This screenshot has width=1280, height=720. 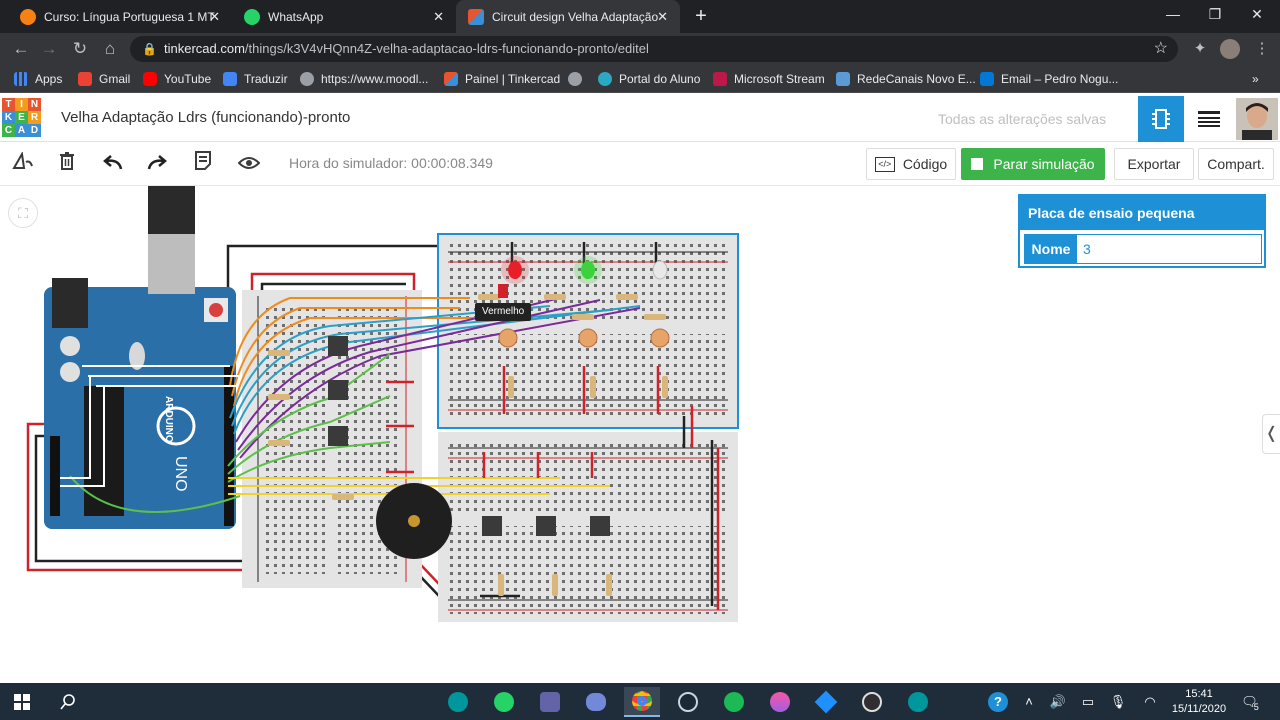 What do you see at coordinates (68, 702) in the screenshot?
I see `search-button` at bounding box center [68, 702].